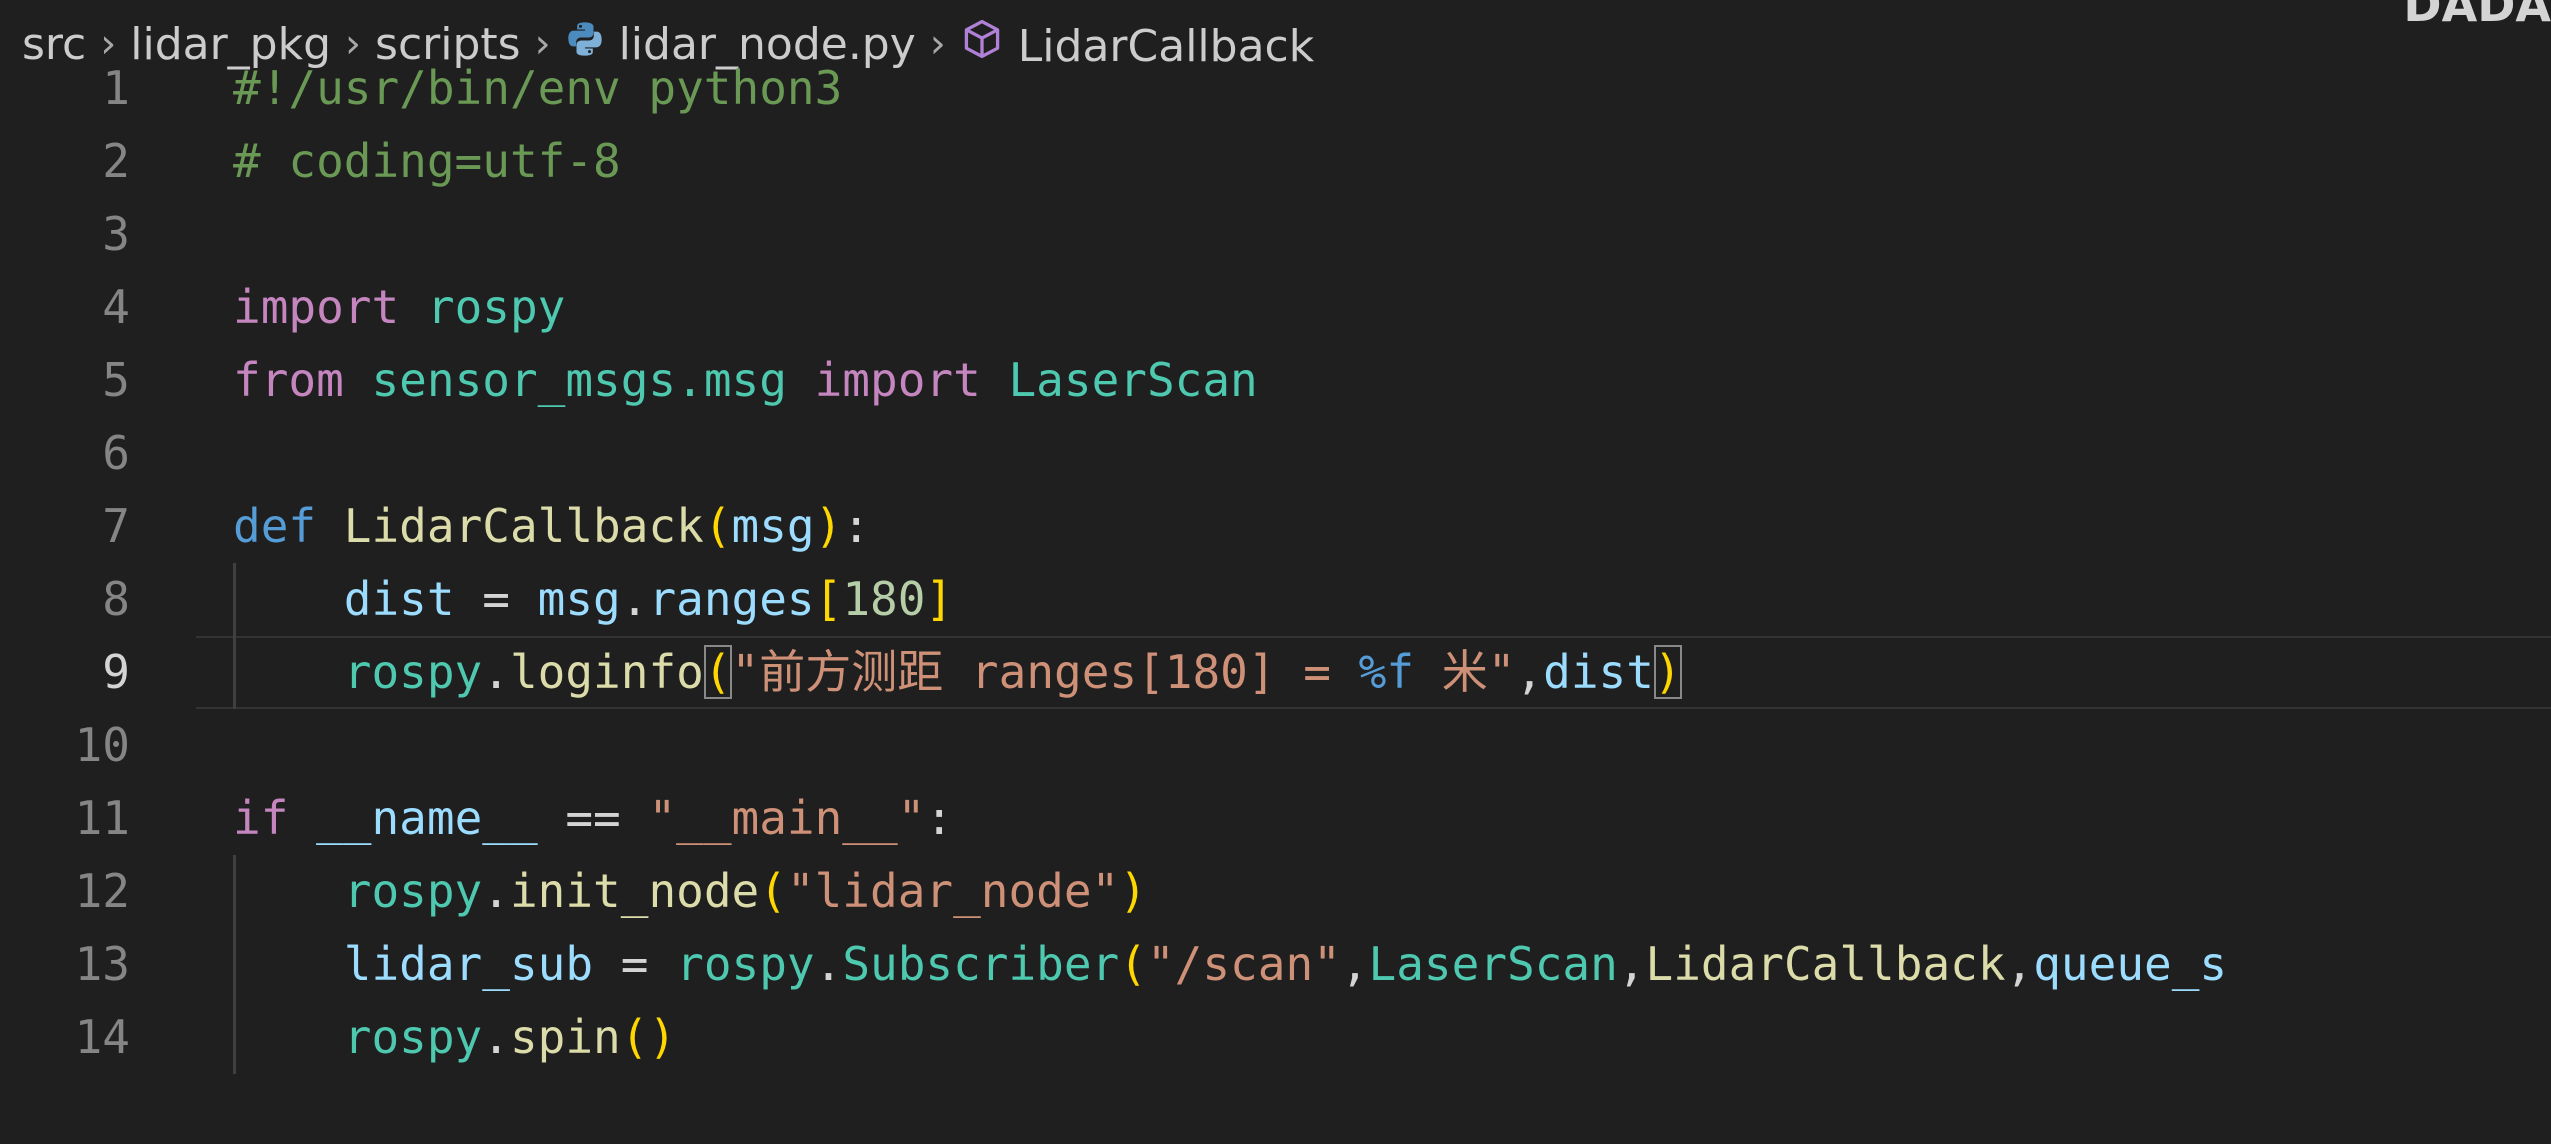 The width and height of the screenshot is (2551, 1144). Describe the element at coordinates (1275, 599) in the screenshot. I see `code-line: 8 dist = msg.ranges[180]` at that location.